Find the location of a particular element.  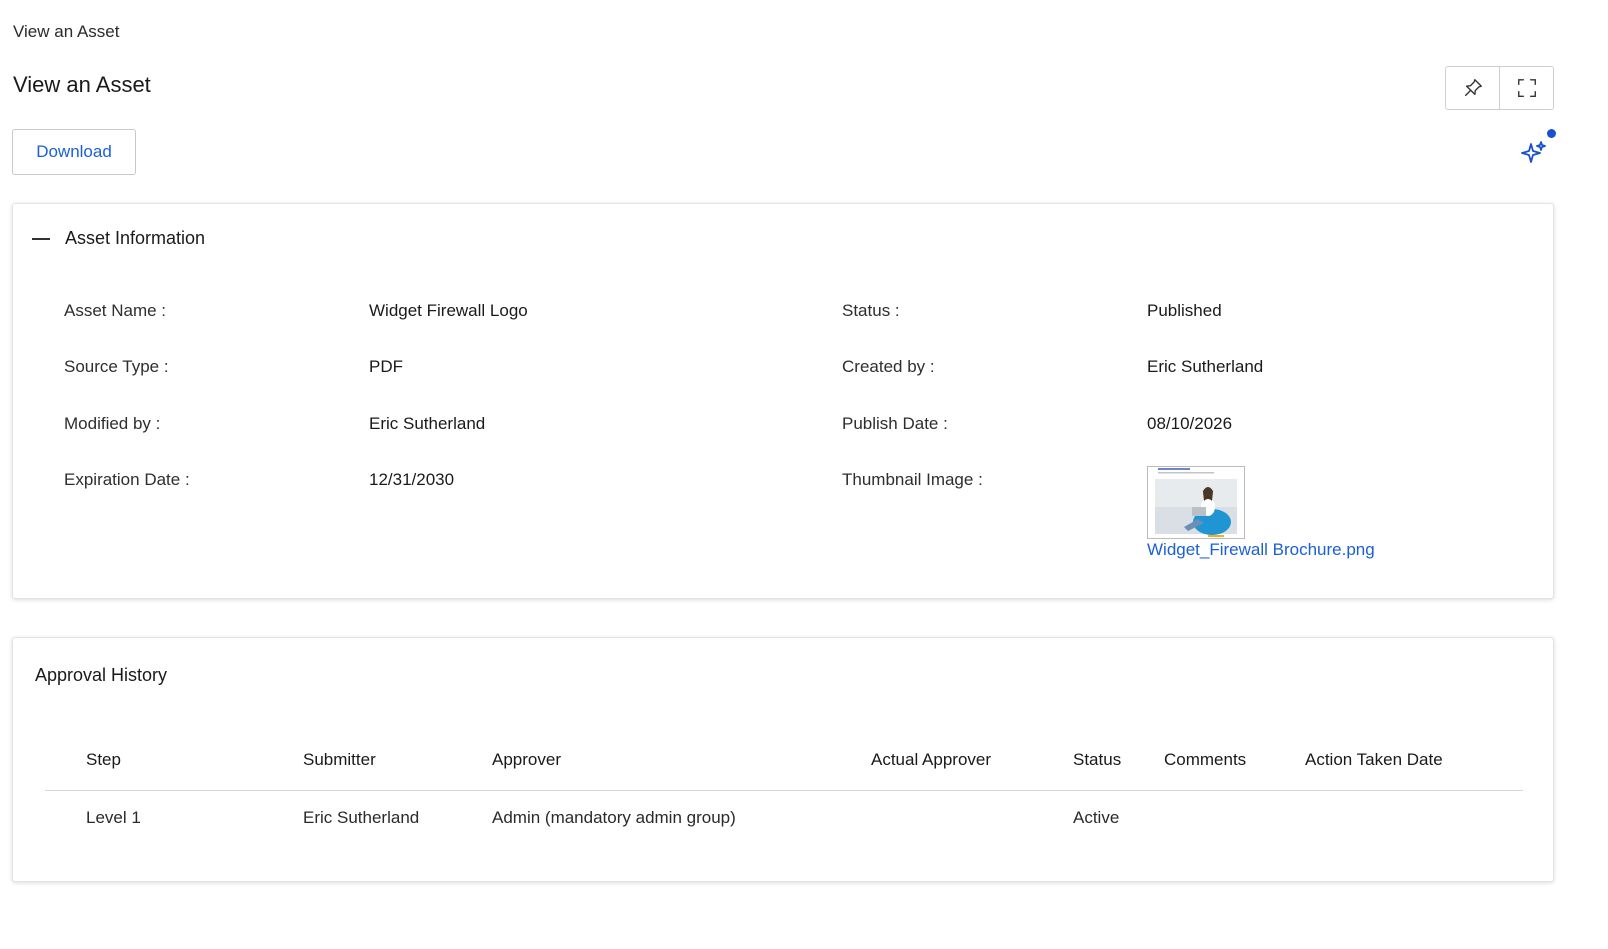

pin-icon is located at coordinates (1473, 88).